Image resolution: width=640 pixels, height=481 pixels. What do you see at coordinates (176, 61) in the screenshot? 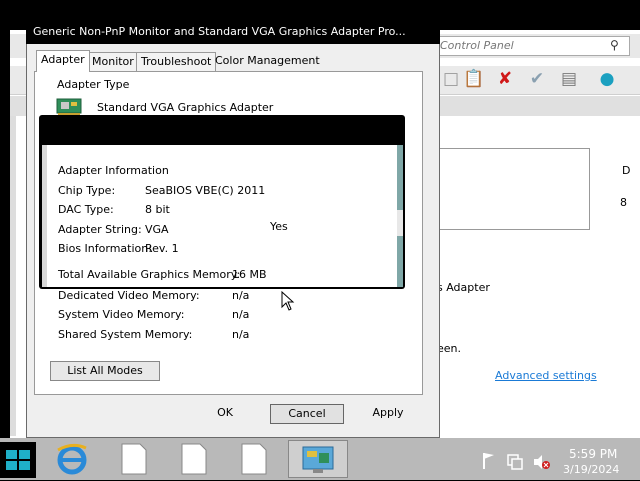
I see `tab-troubleshoot: Troubleshoot` at bounding box center [176, 61].